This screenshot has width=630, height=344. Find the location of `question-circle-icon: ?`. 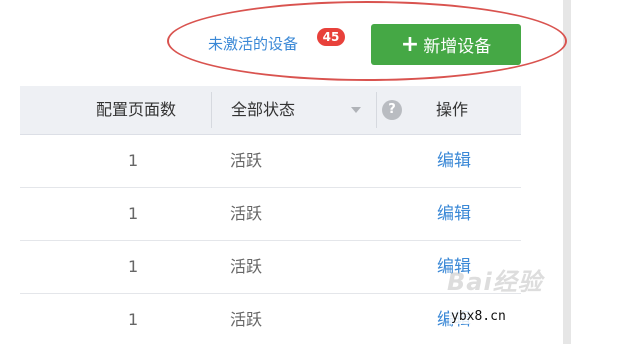

question-circle-icon: ? is located at coordinates (392, 110).